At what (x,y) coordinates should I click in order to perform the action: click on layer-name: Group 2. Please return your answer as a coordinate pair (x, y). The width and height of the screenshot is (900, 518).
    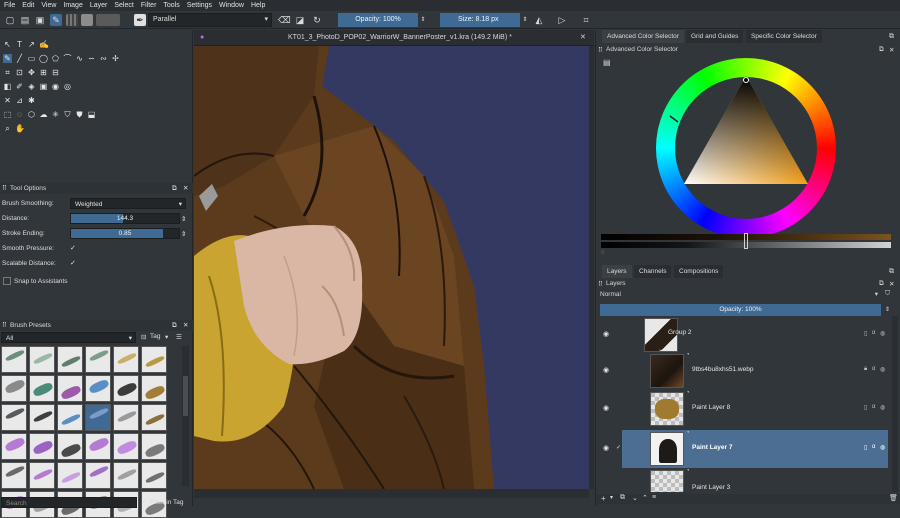
    Looking at the image, I should click on (680, 332).